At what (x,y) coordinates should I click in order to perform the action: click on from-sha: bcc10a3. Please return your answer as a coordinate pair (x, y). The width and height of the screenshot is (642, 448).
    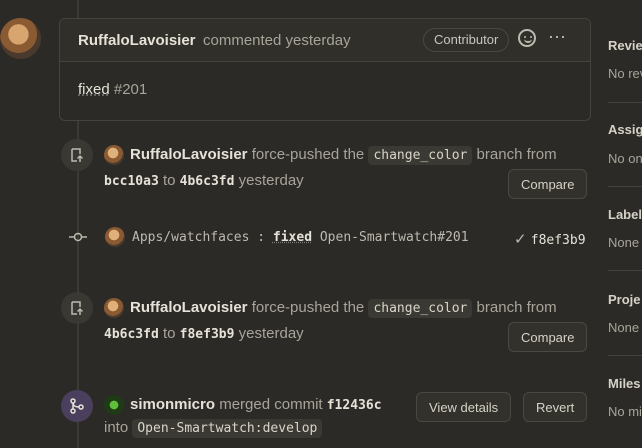
    Looking at the image, I should click on (131, 181).